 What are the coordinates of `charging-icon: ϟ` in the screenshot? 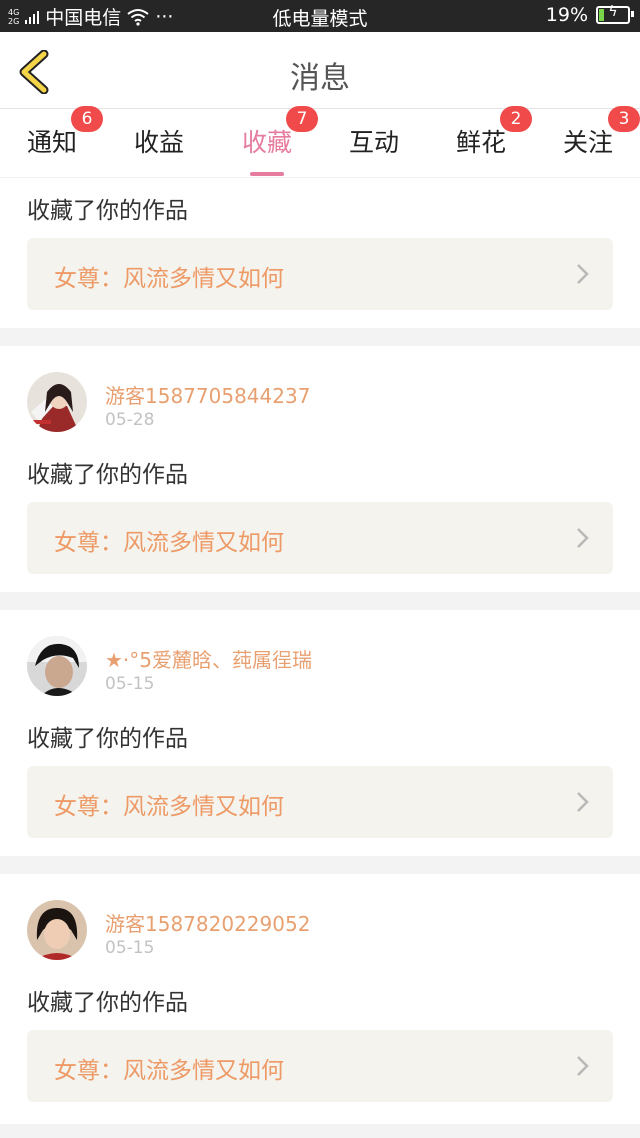 It's located at (613, 12).